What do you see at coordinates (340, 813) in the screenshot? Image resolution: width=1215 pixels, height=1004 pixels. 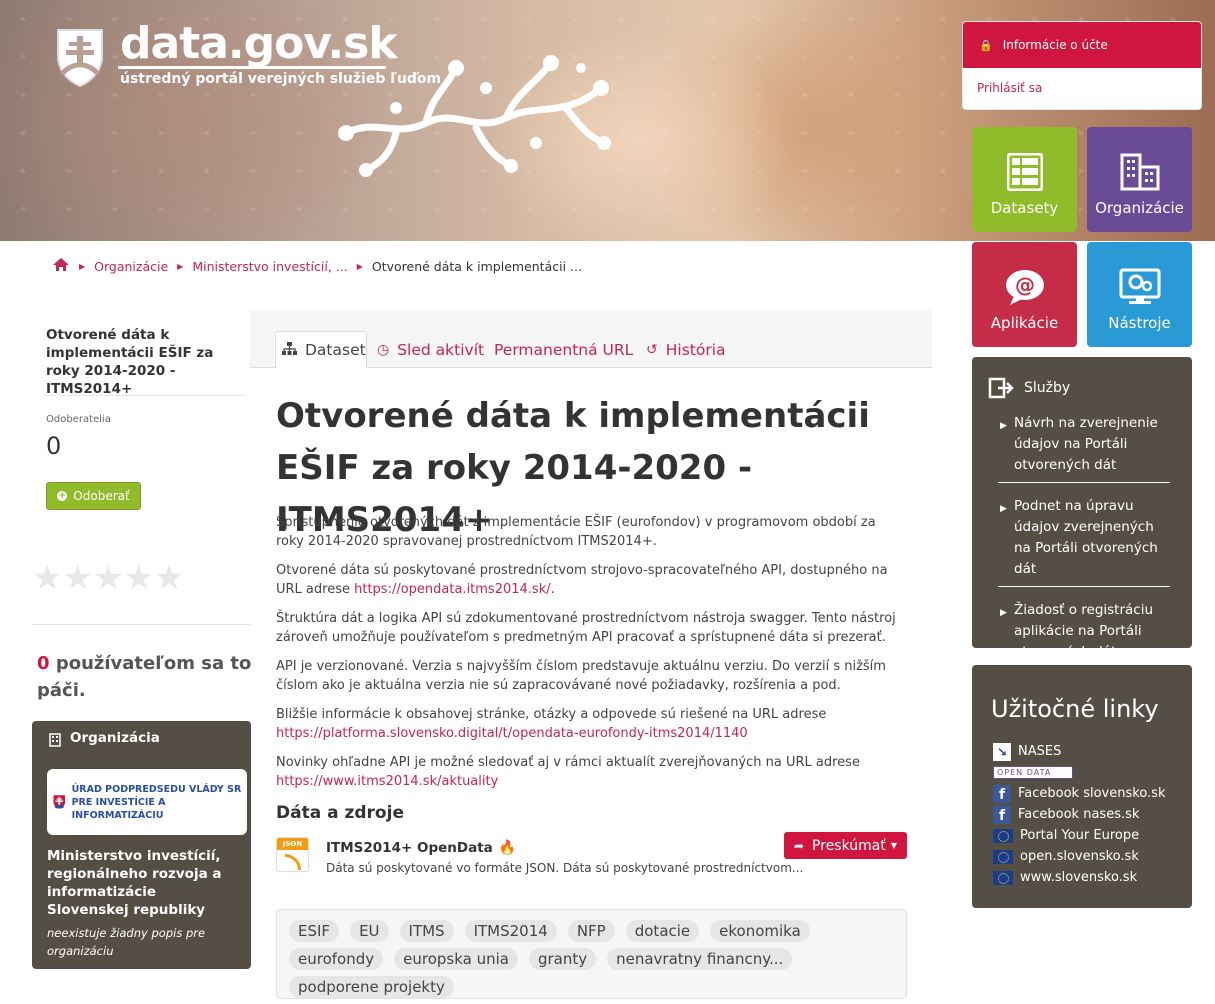 I see `resources-heading: Dáta a zdroje` at bounding box center [340, 813].